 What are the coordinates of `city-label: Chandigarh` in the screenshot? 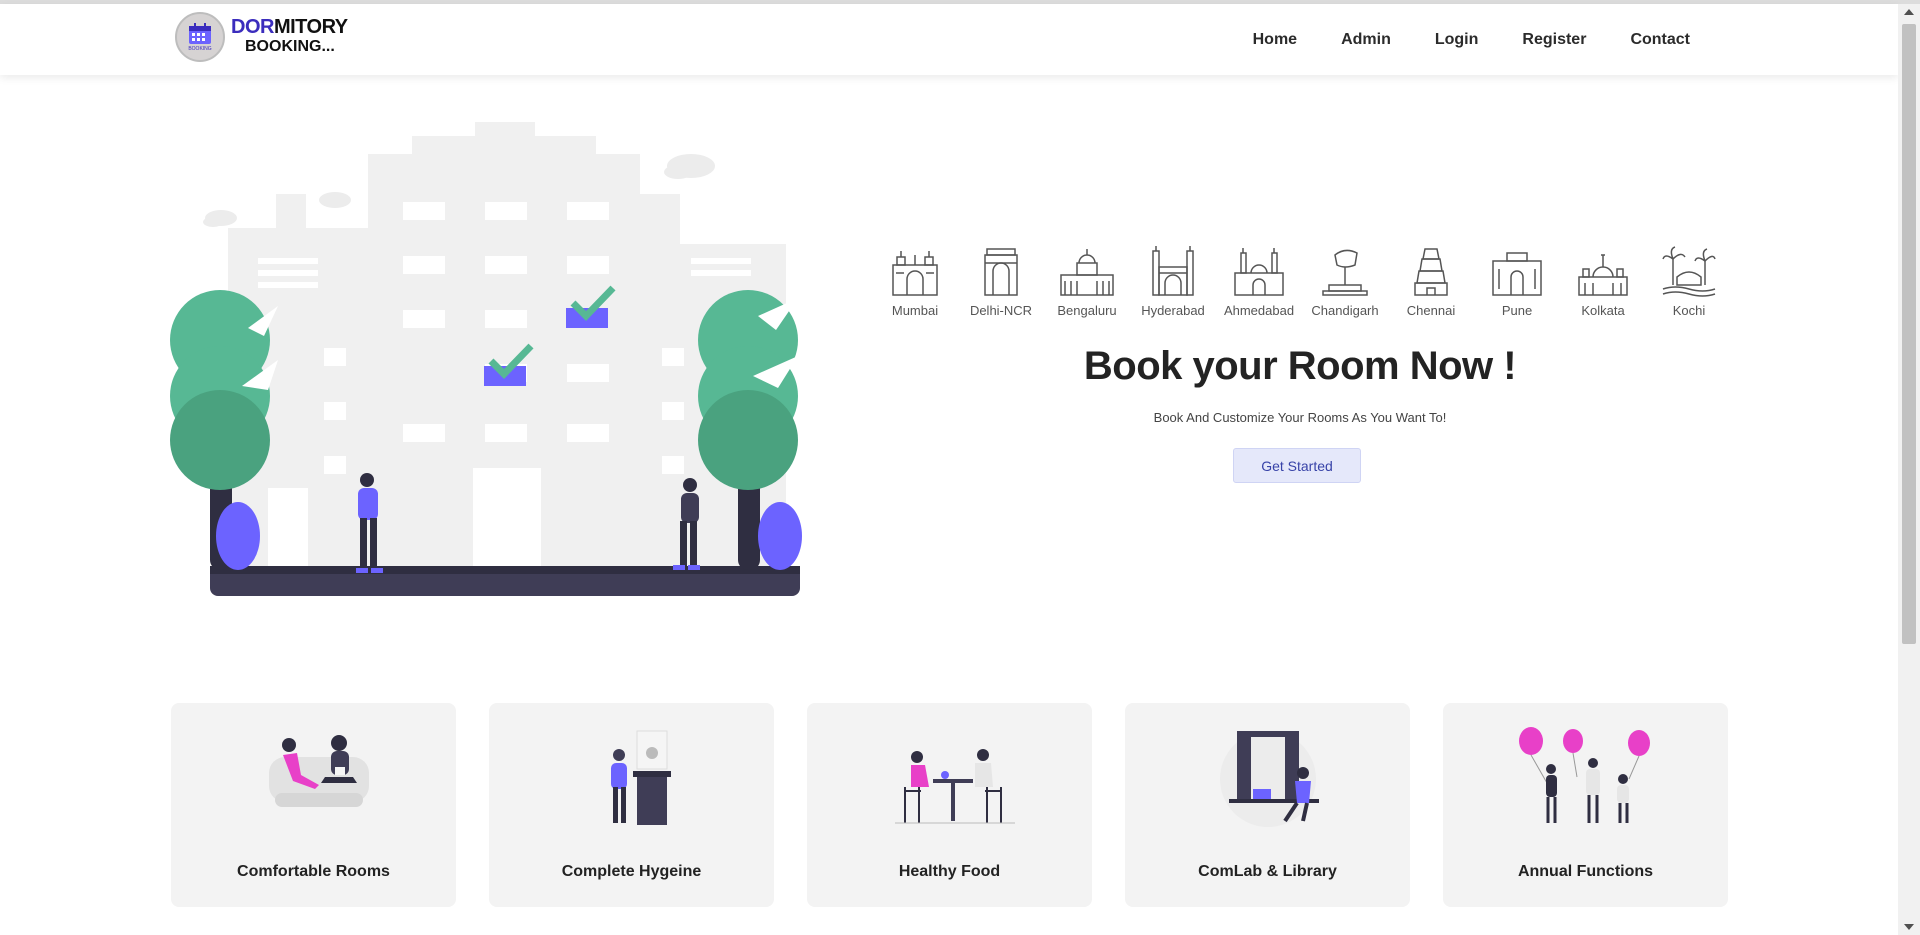 It's located at (1345, 310).